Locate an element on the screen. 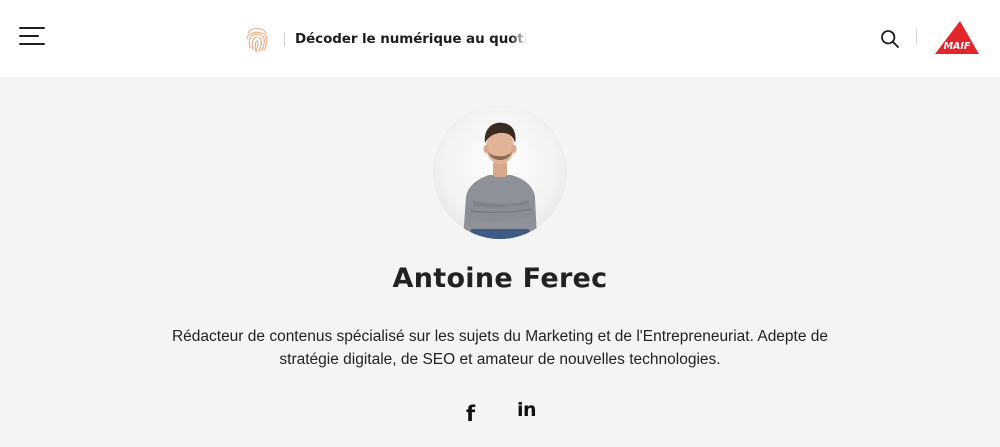  maif-logo: MAIF is located at coordinates (957, 37).